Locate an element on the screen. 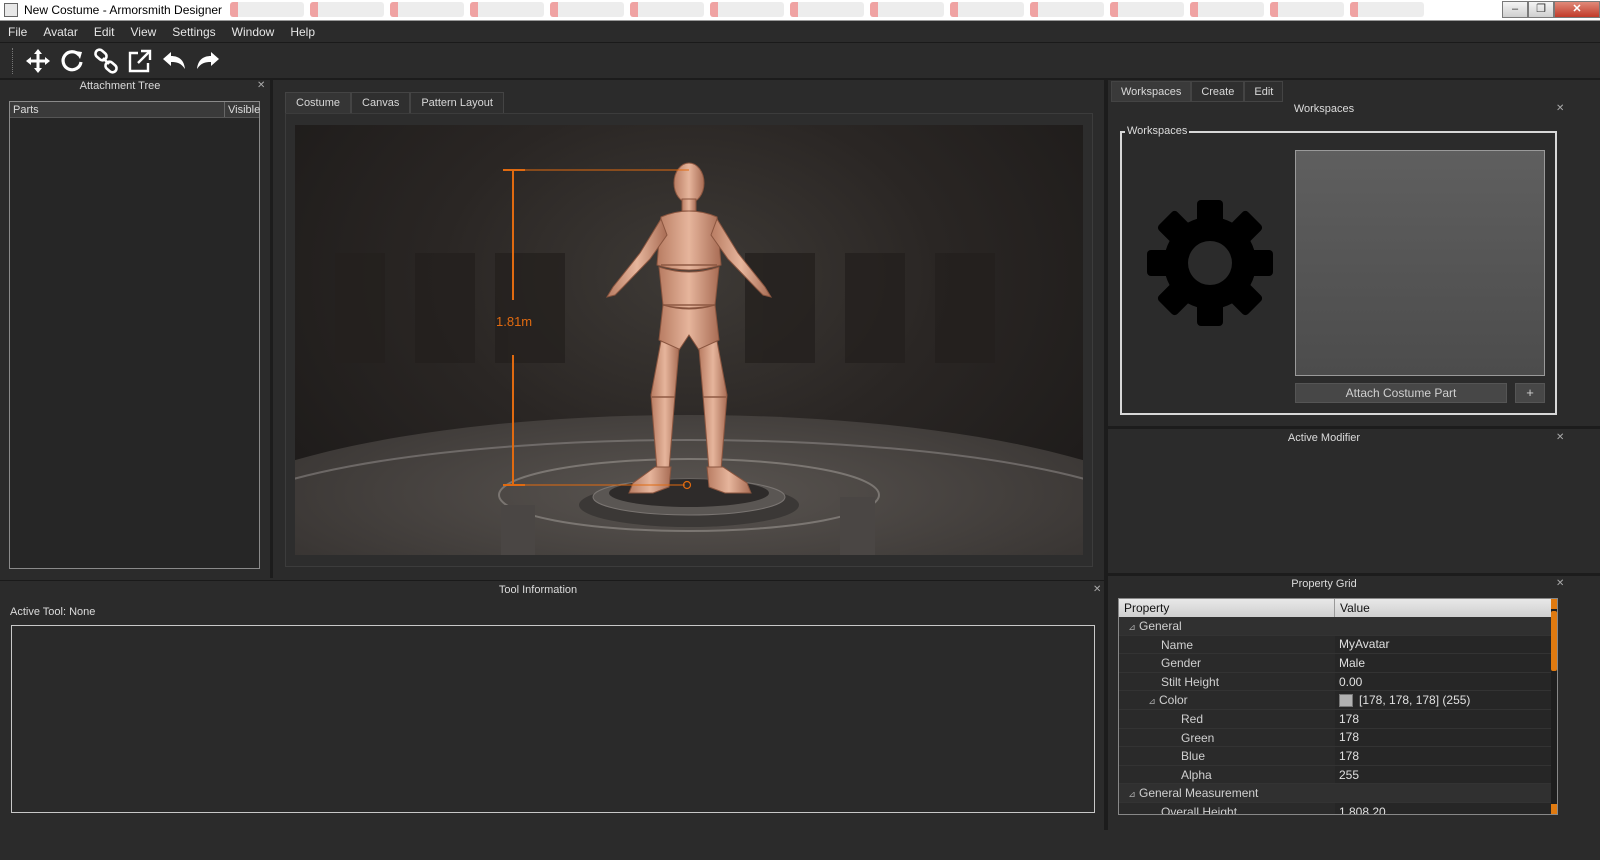  property-name: ⊿ General Measurement is located at coordinates (1227, 793).